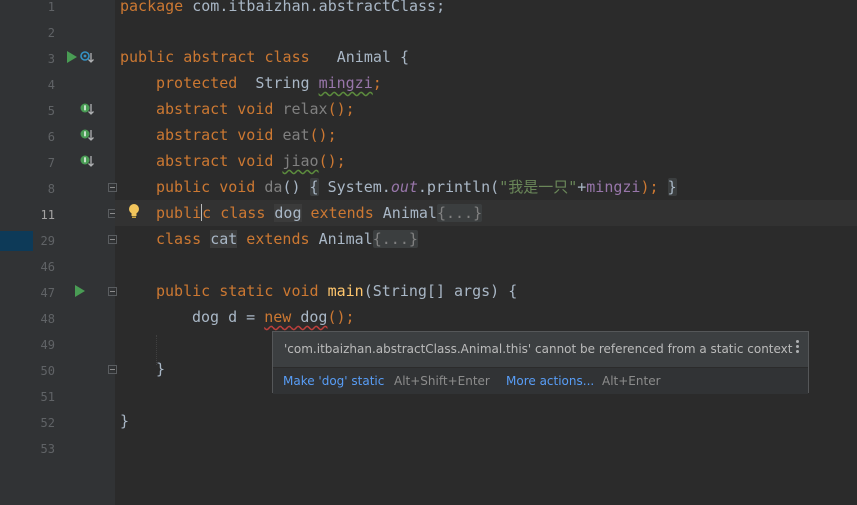 The height and width of the screenshot is (505, 857). I want to click on code-line-48: dog d = new dog();, so click(273, 317).